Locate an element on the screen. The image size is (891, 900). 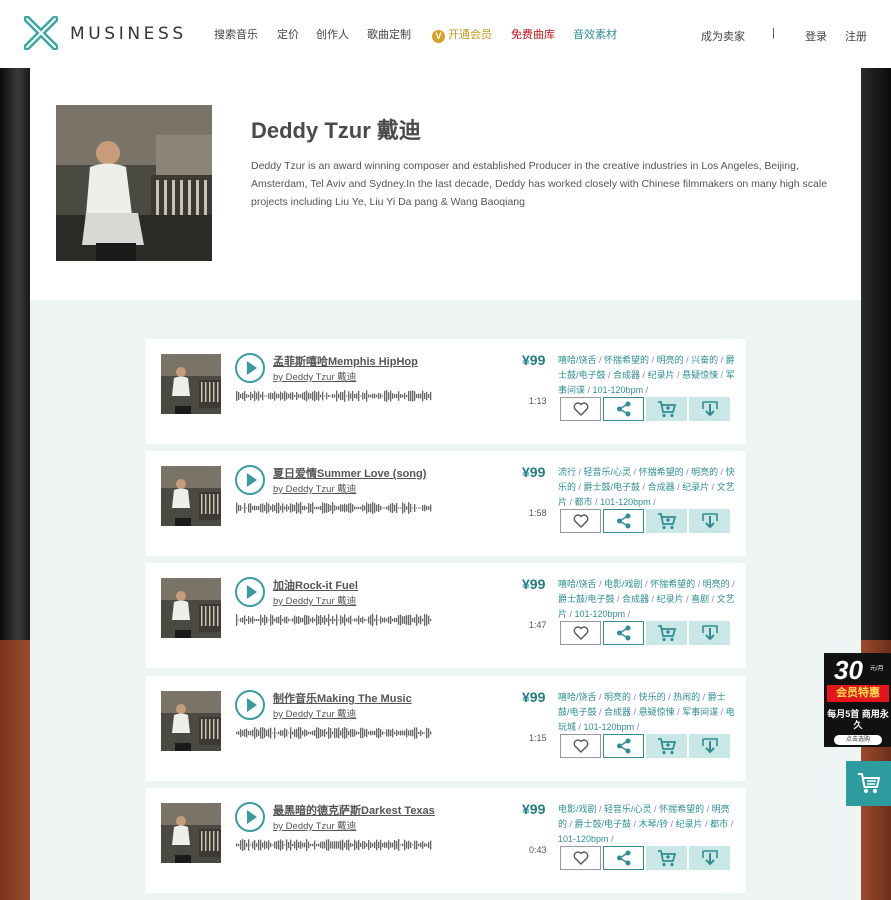
nav-register: 注册 is located at coordinates (856, 36).